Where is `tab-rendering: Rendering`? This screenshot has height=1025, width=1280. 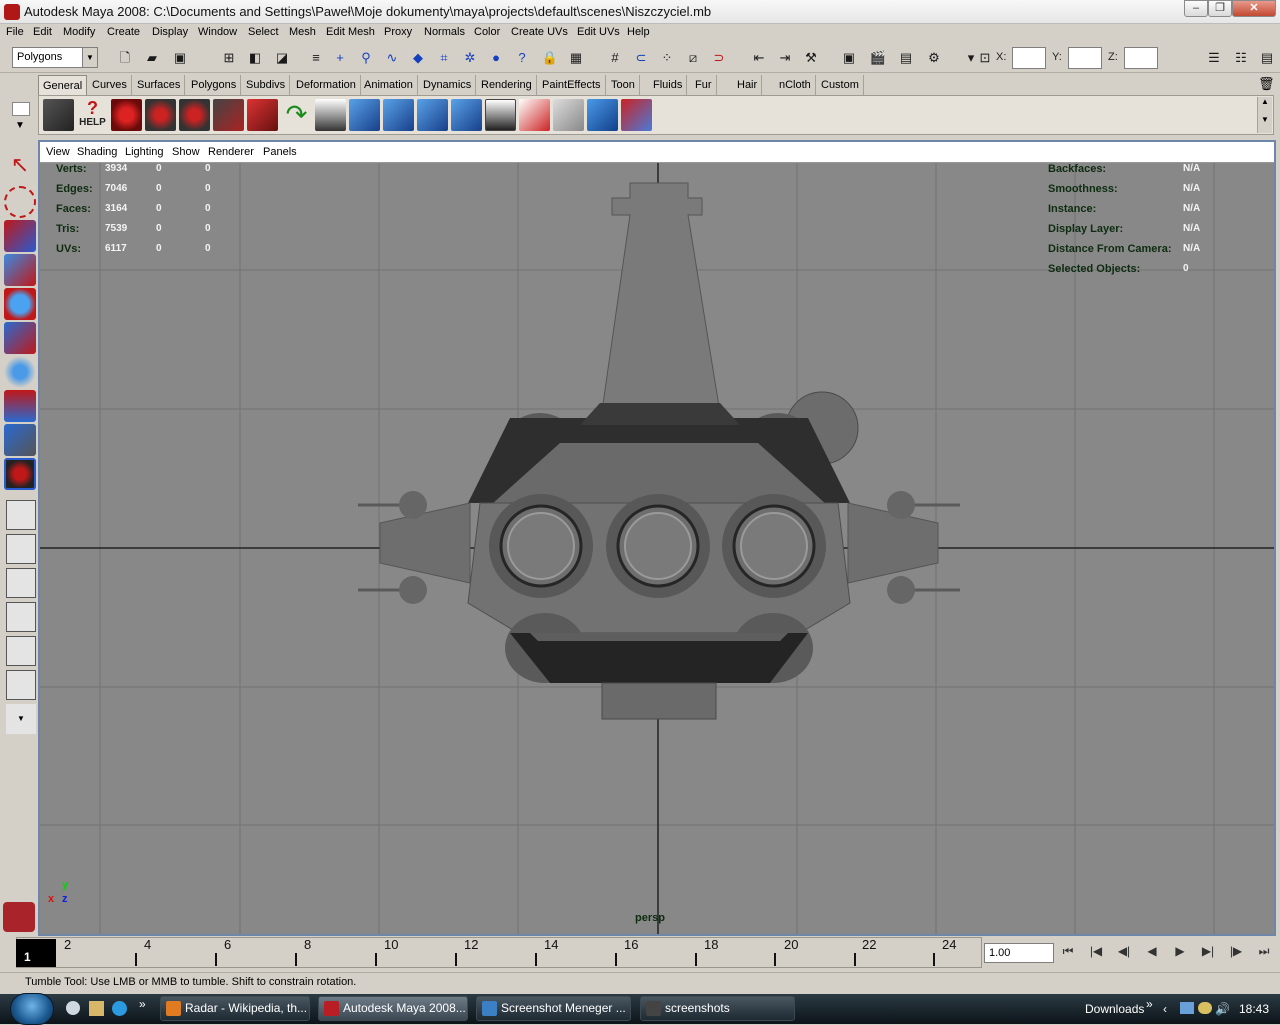
tab-rendering: Rendering is located at coordinates (507, 85).